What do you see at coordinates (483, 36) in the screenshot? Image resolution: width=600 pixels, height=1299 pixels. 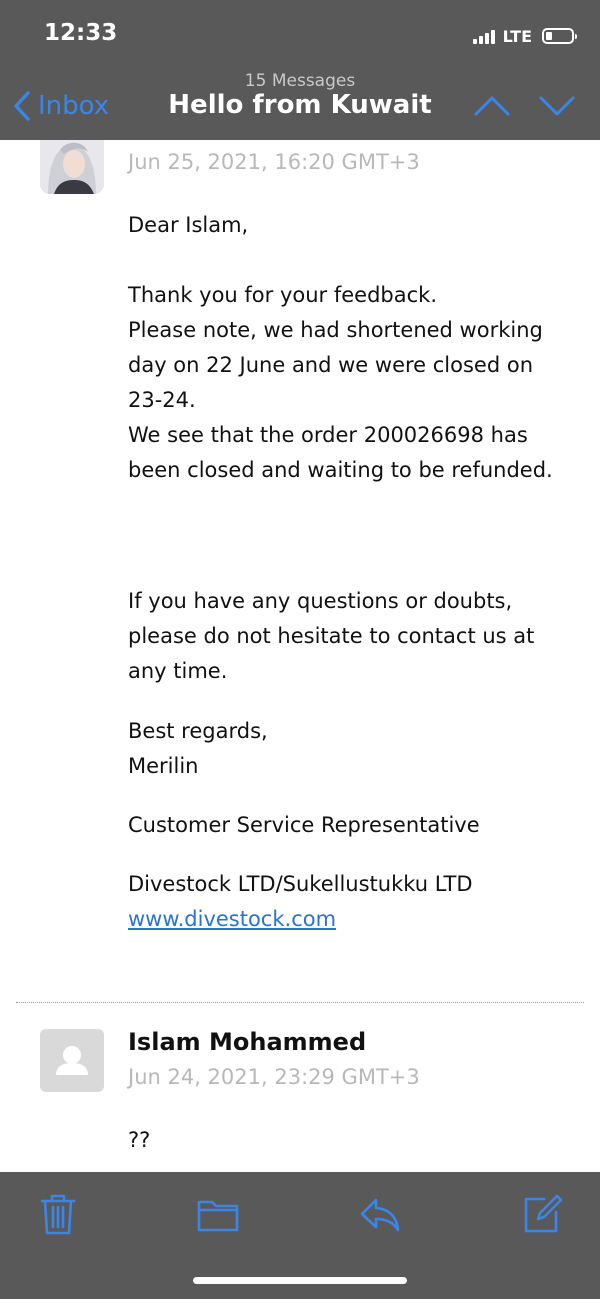 I see `signal-strength-icon` at bounding box center [483, 36].